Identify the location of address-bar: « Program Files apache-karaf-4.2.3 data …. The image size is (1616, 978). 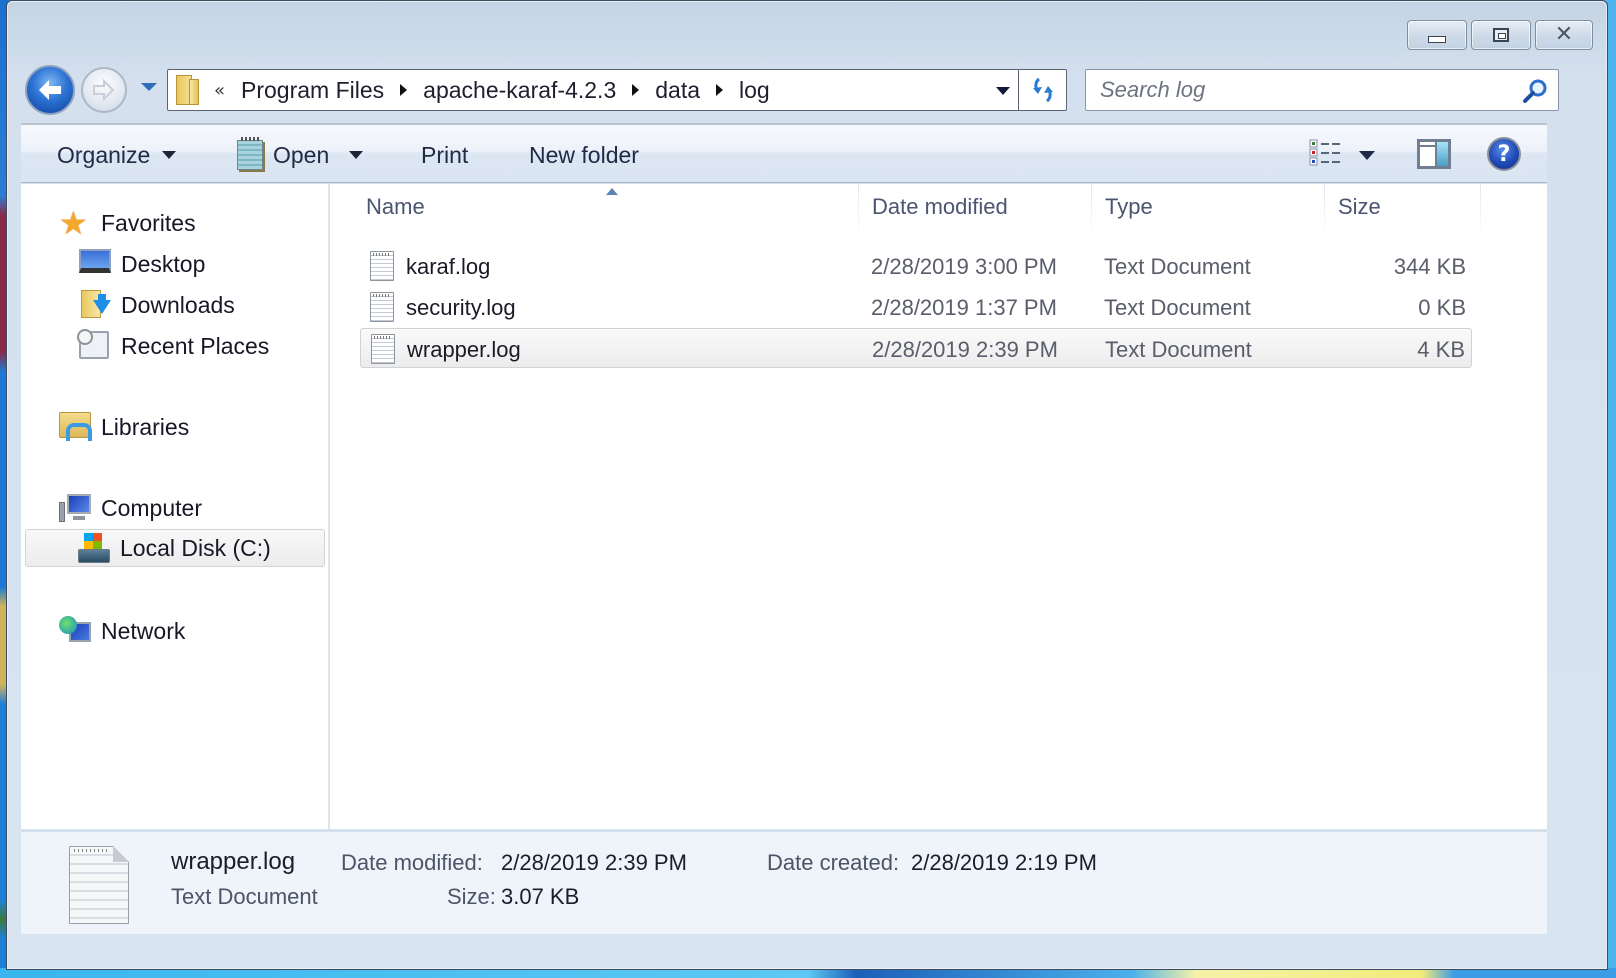
(617, 90).